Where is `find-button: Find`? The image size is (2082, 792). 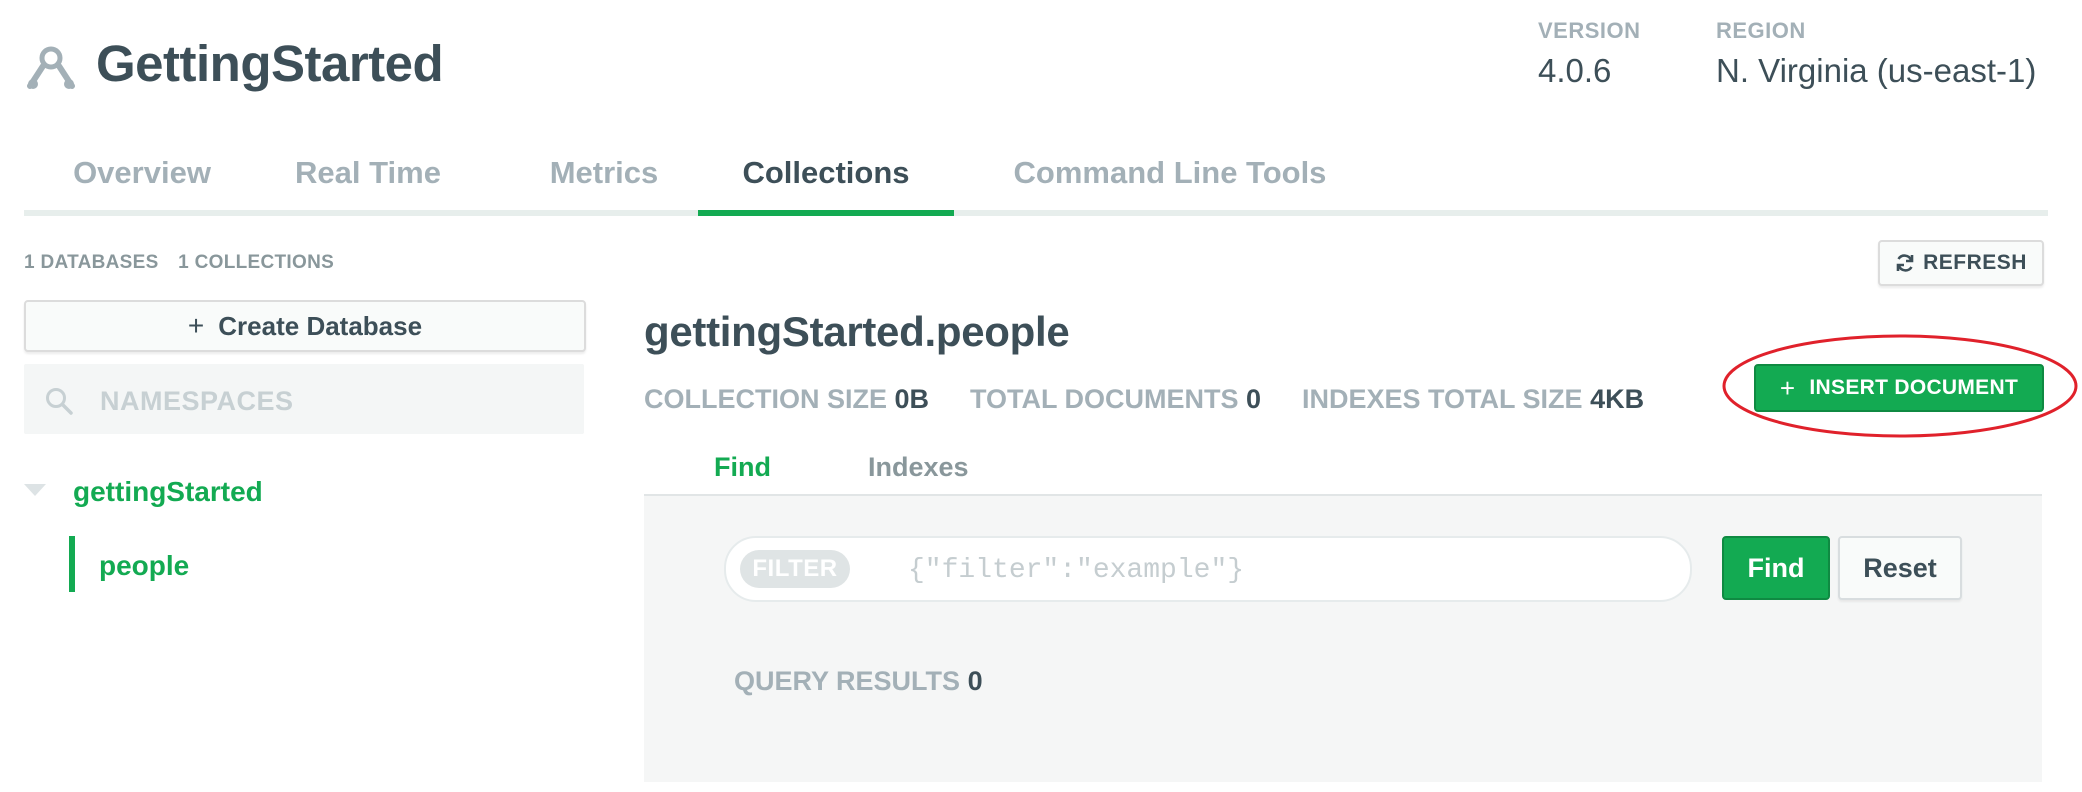
find-button: Find is located at coordinates (1776, 568).